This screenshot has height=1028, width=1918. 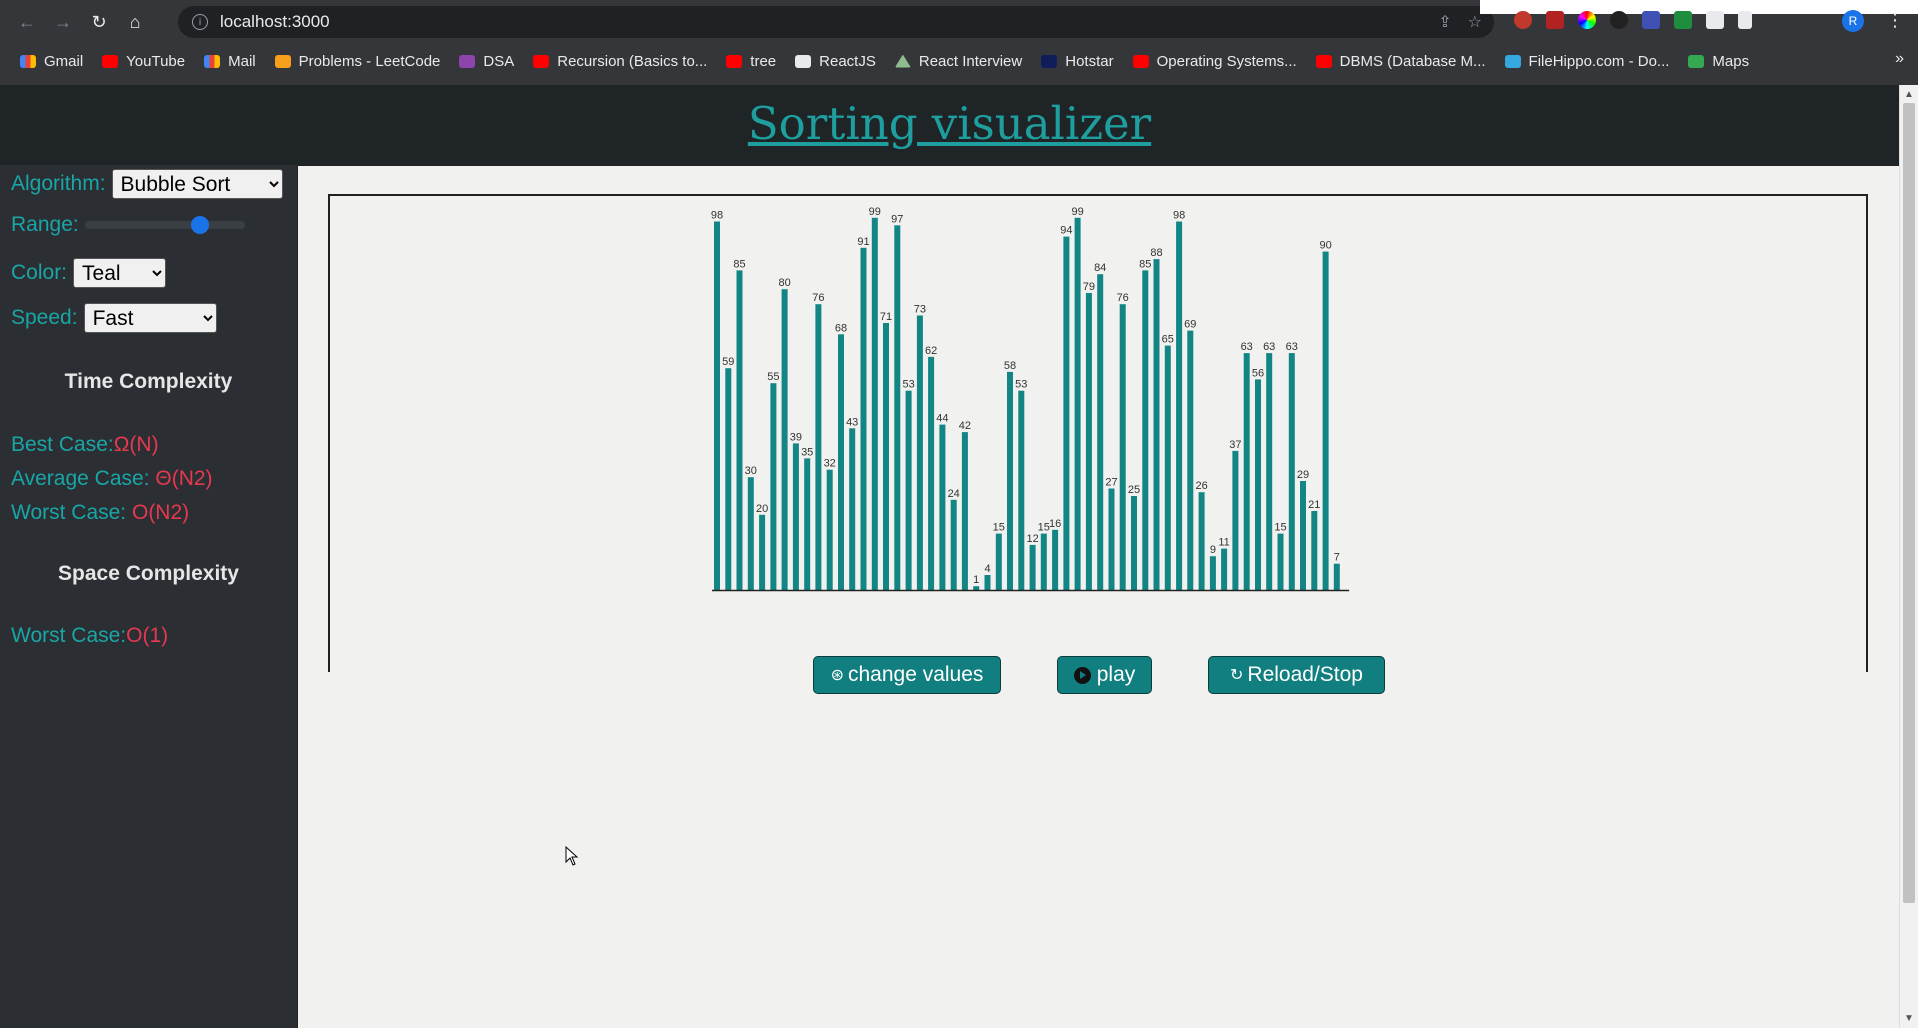 I want to click on bar-value-label: 7, so click(x=1337, y=558).